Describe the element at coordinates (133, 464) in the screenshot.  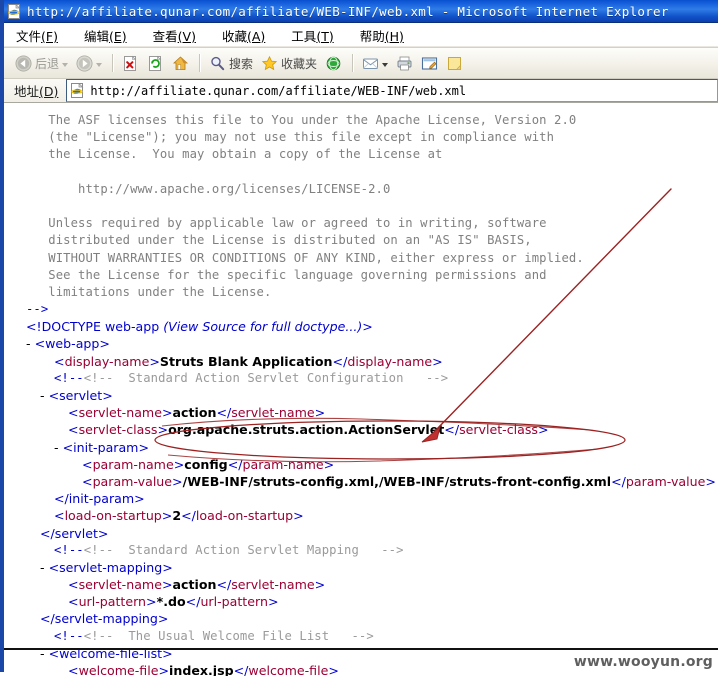
I see `param-name-open-tag: param-name` at that location.